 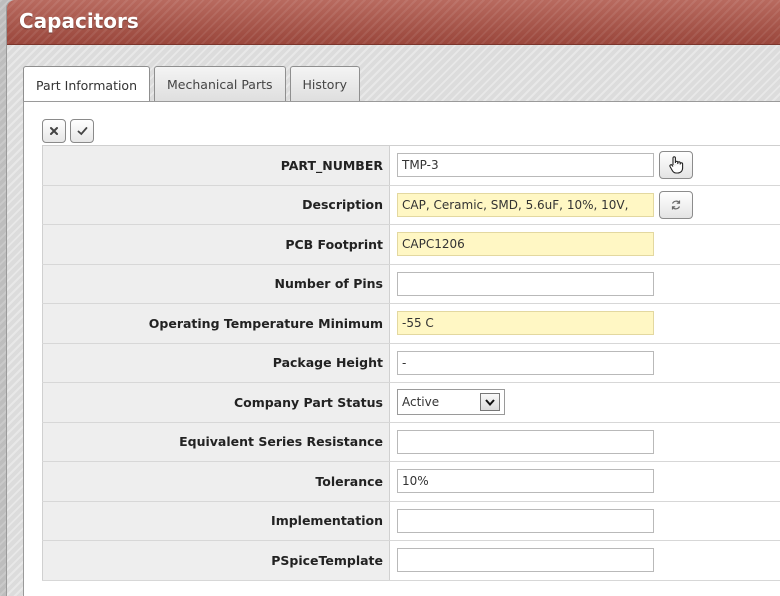 I want to click on package-height-field: -, so click(x=525, y=362).